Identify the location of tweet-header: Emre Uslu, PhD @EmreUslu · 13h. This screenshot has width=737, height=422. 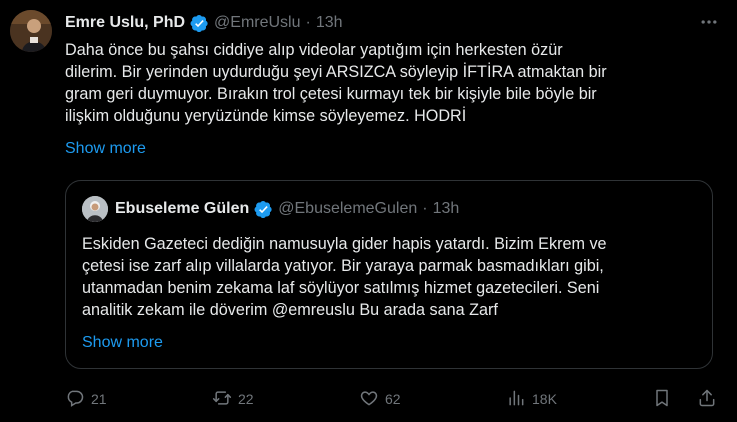
(371, 23).